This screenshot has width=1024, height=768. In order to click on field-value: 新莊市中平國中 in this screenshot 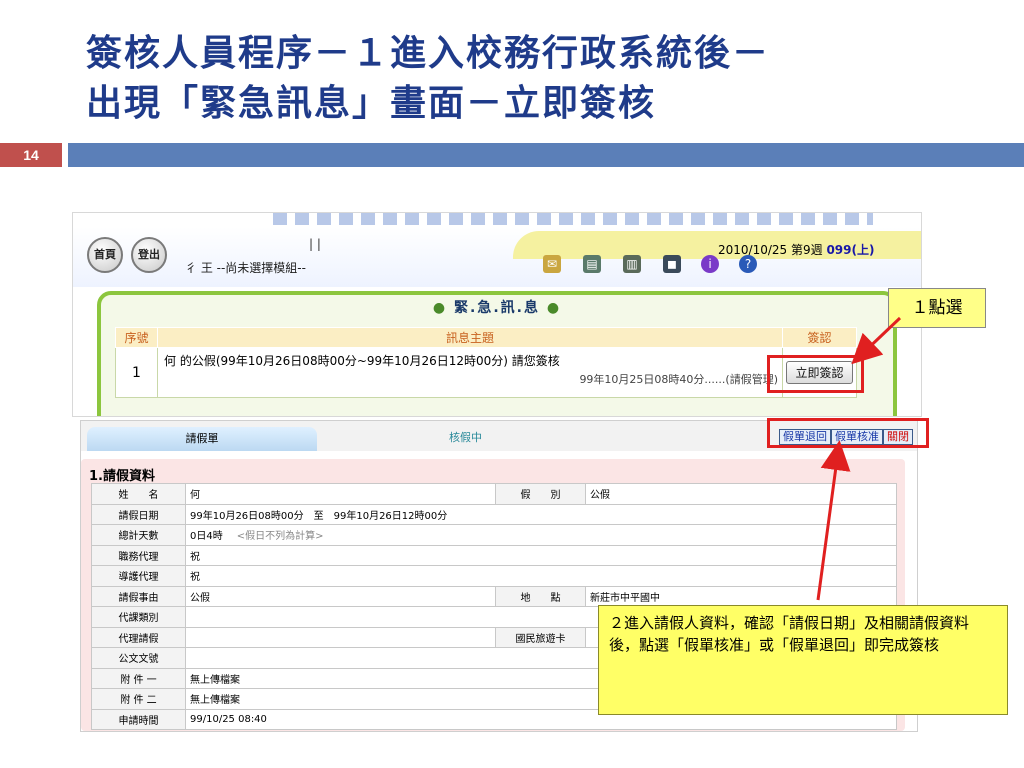, I will do `click(741, 596)`.